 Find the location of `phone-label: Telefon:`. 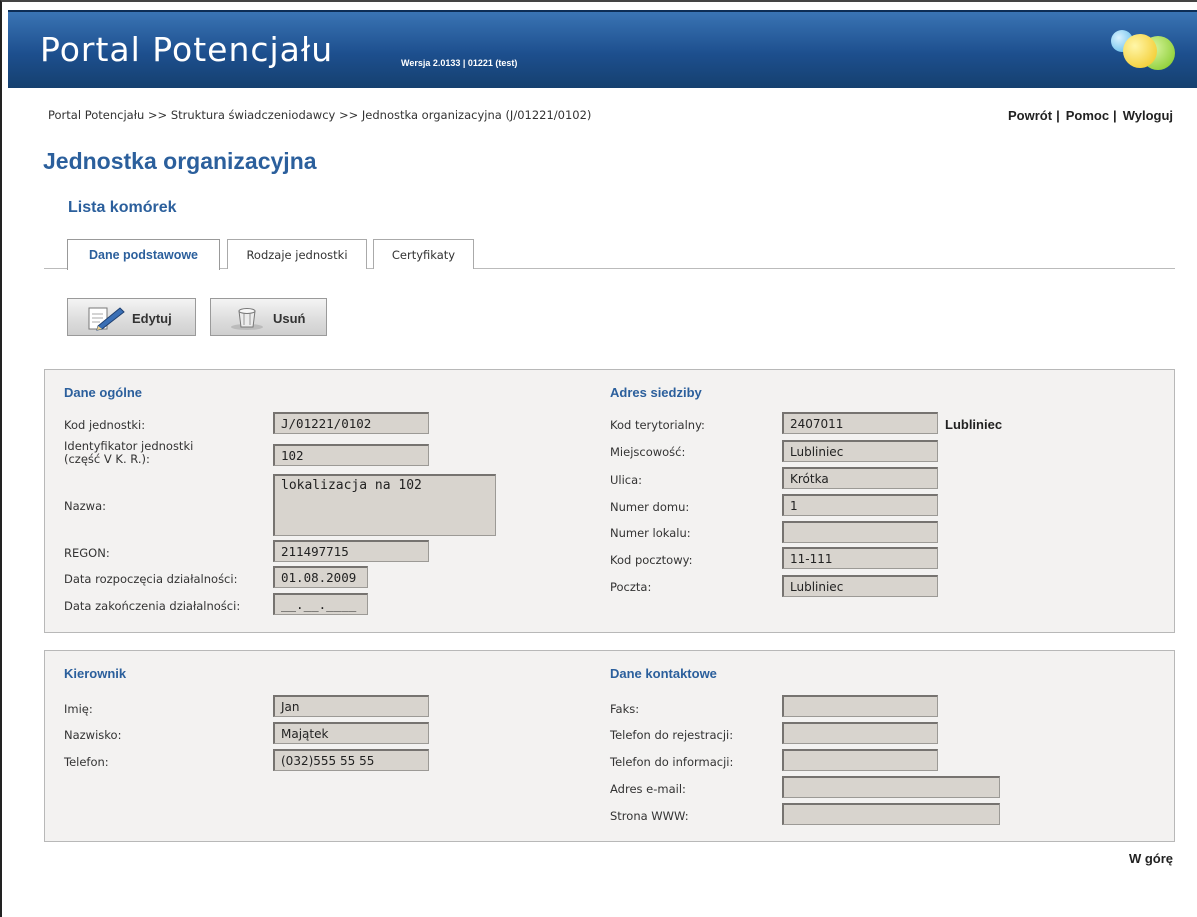

phone-label: Telefon: is located at coordinates (86, 762).